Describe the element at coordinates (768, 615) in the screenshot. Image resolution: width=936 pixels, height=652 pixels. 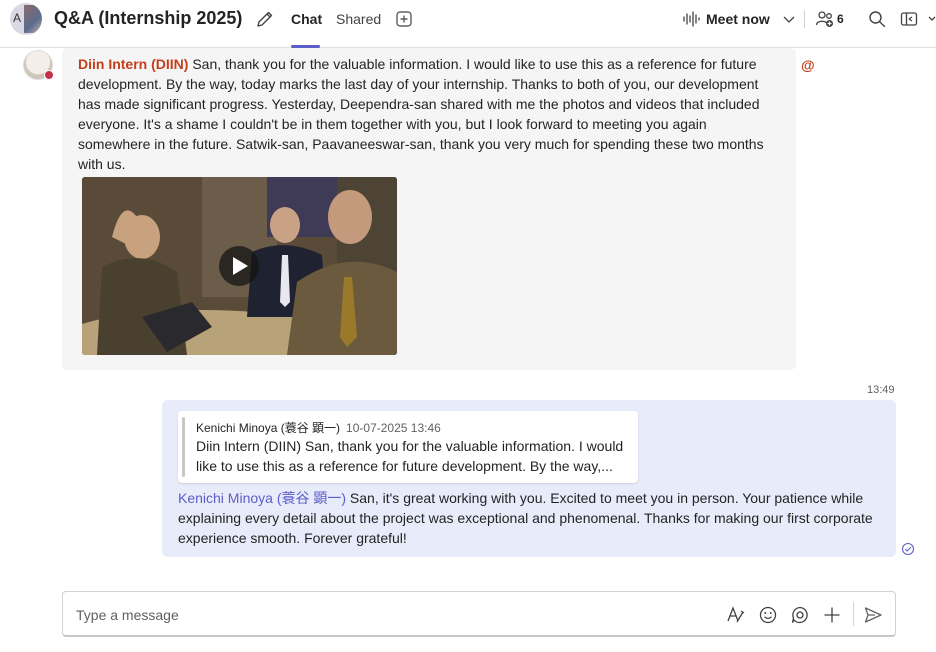
I see `emoji-icon` at that location.